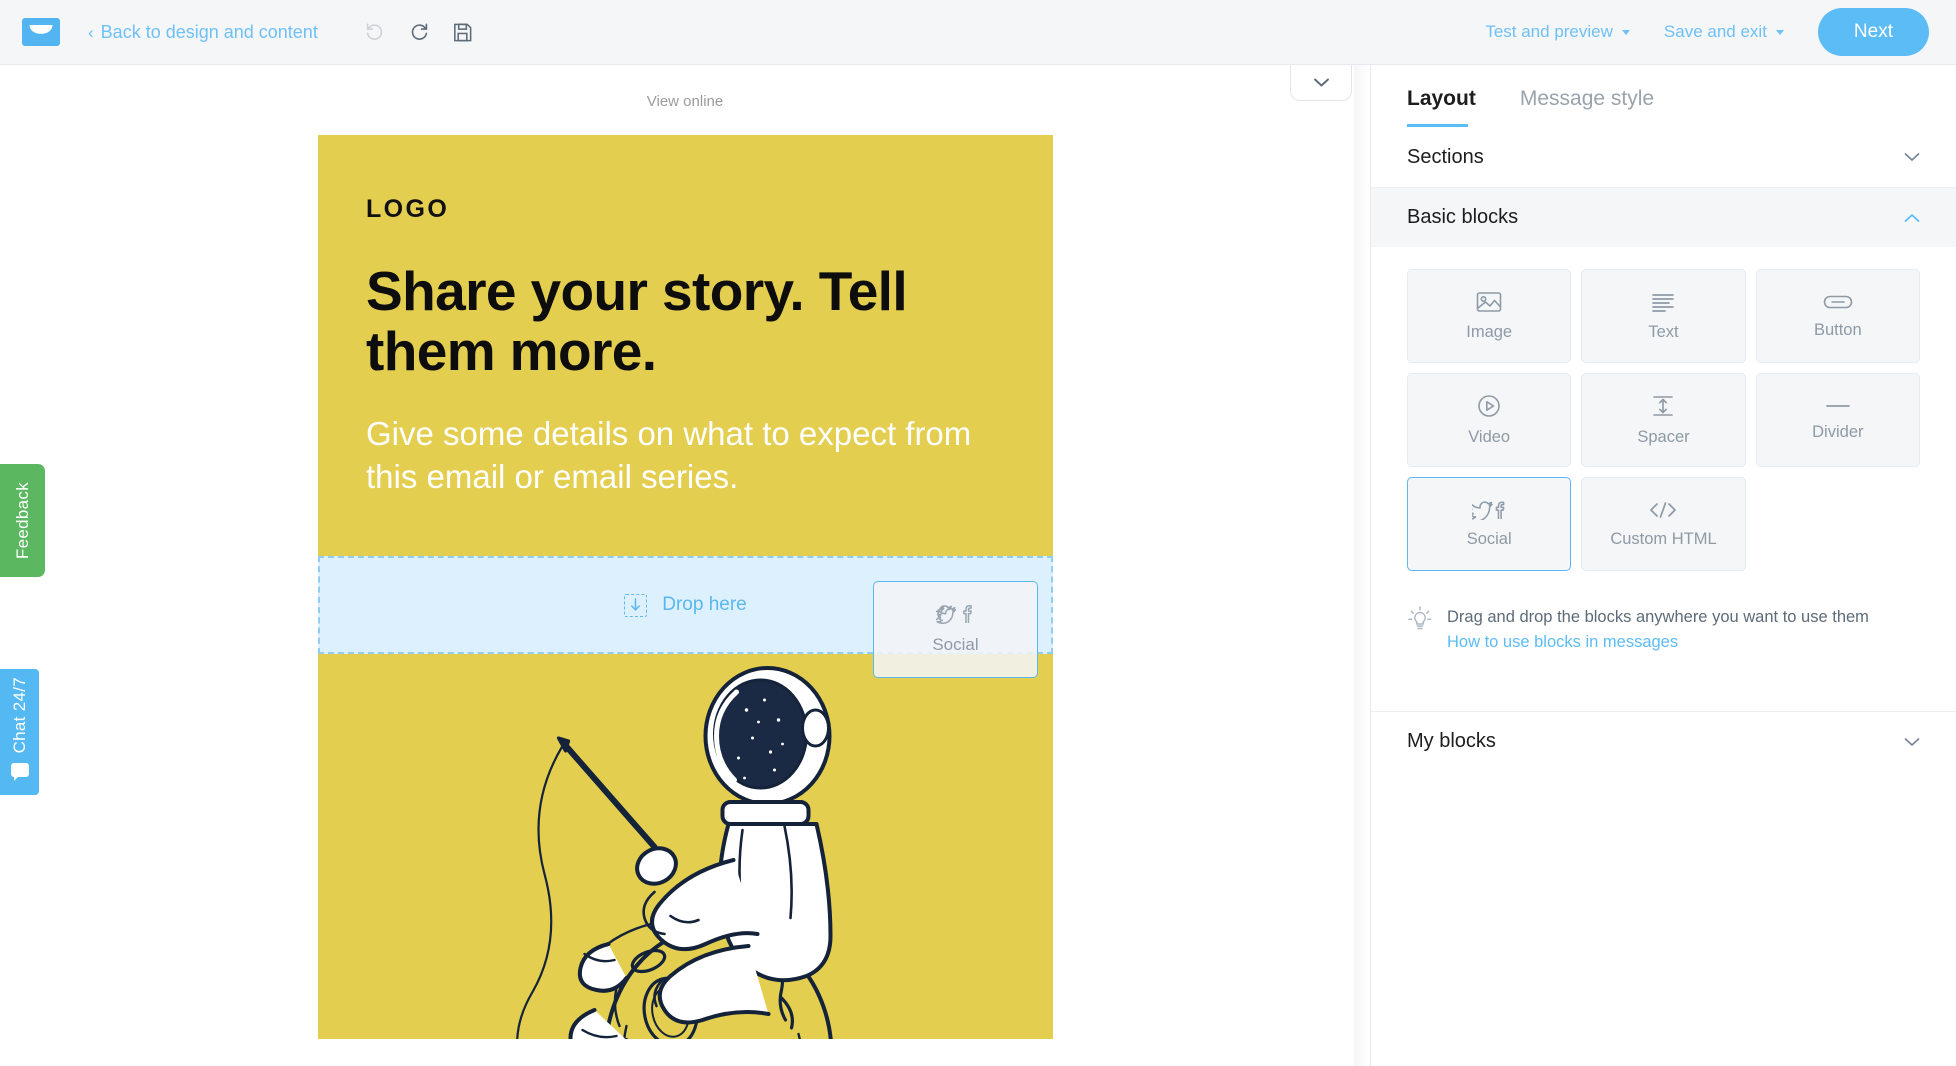  I want to click on drop-zone: Drop here, so click(685, 605).